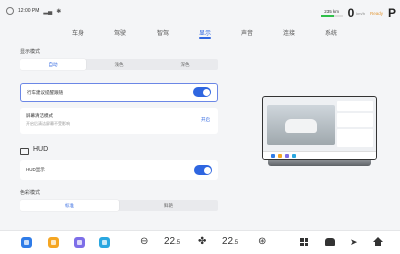  What do you see at coordinates (203, 170) in the screenshot?
I see `hud-display-switch` at bounding box center [203, 170].